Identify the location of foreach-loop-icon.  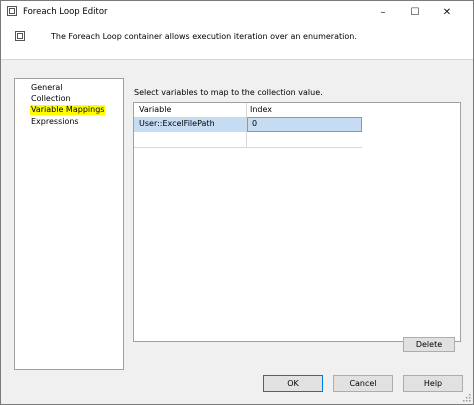
(12, 11).